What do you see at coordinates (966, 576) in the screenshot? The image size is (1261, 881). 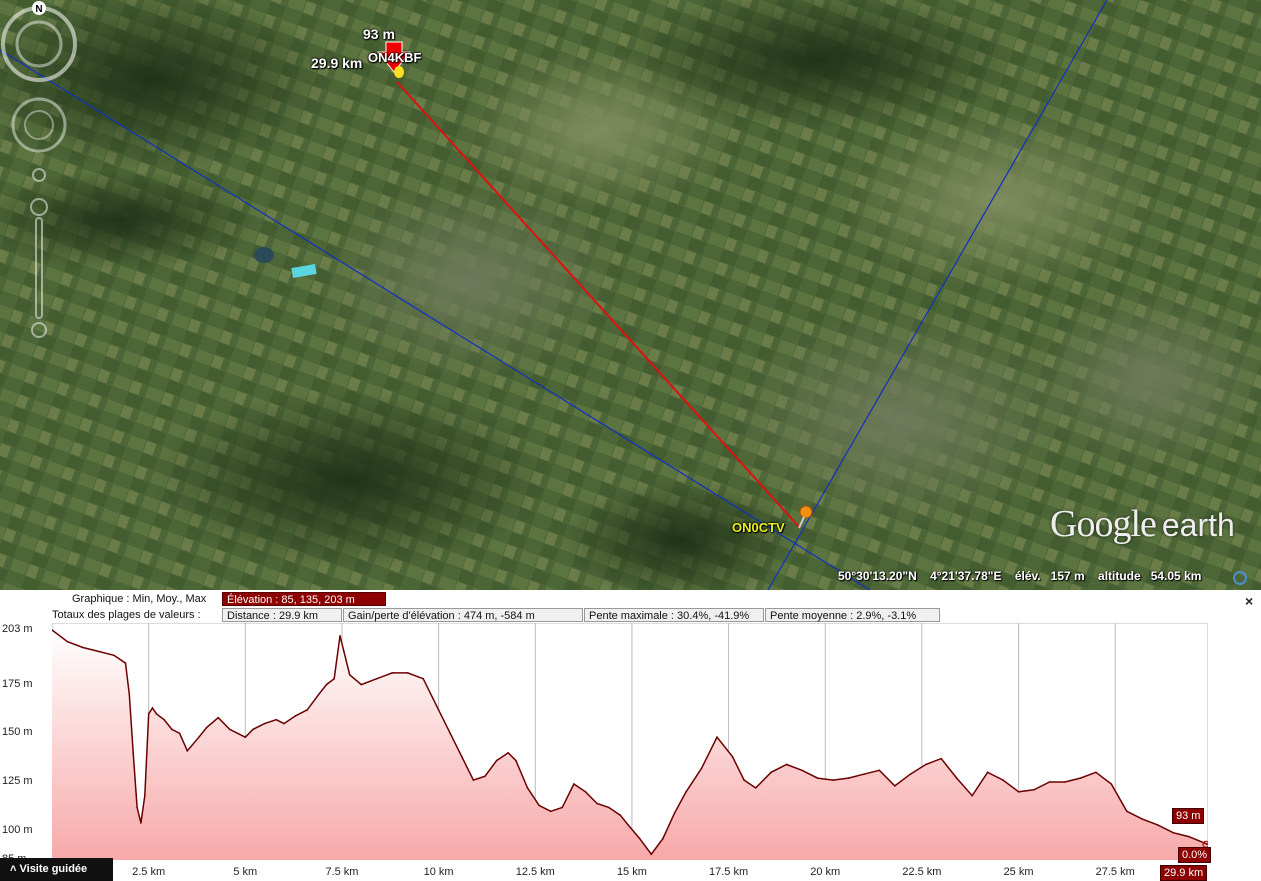 I see `longitude-readout: 4°21'37.78"E` at bounding box center [966, 576].